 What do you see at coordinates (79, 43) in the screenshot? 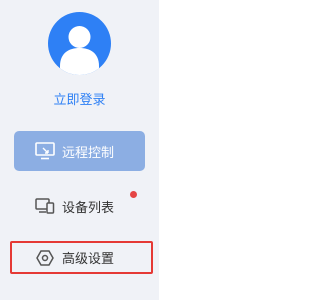
I see `user-avatar-icon` at bounding box center [79, 43].